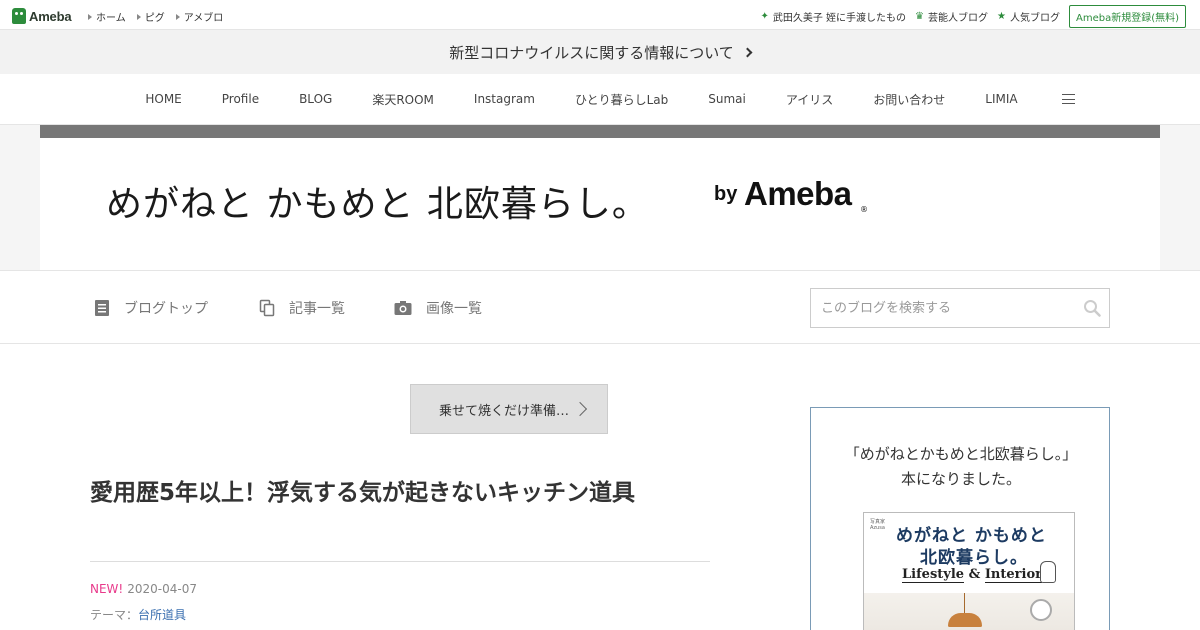  What do you see at coordinates (199, 16) in the screenshot?
I see `top-link-ameblo: アメブロ` at bounding box center [199, 16].